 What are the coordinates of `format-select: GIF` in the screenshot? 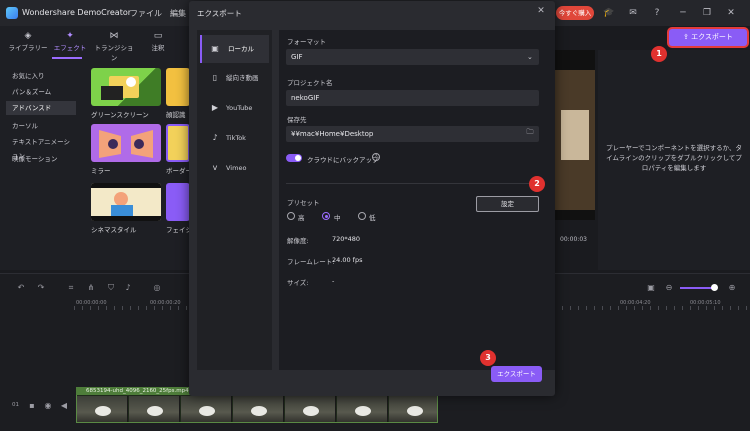 It's located at (412, 57).